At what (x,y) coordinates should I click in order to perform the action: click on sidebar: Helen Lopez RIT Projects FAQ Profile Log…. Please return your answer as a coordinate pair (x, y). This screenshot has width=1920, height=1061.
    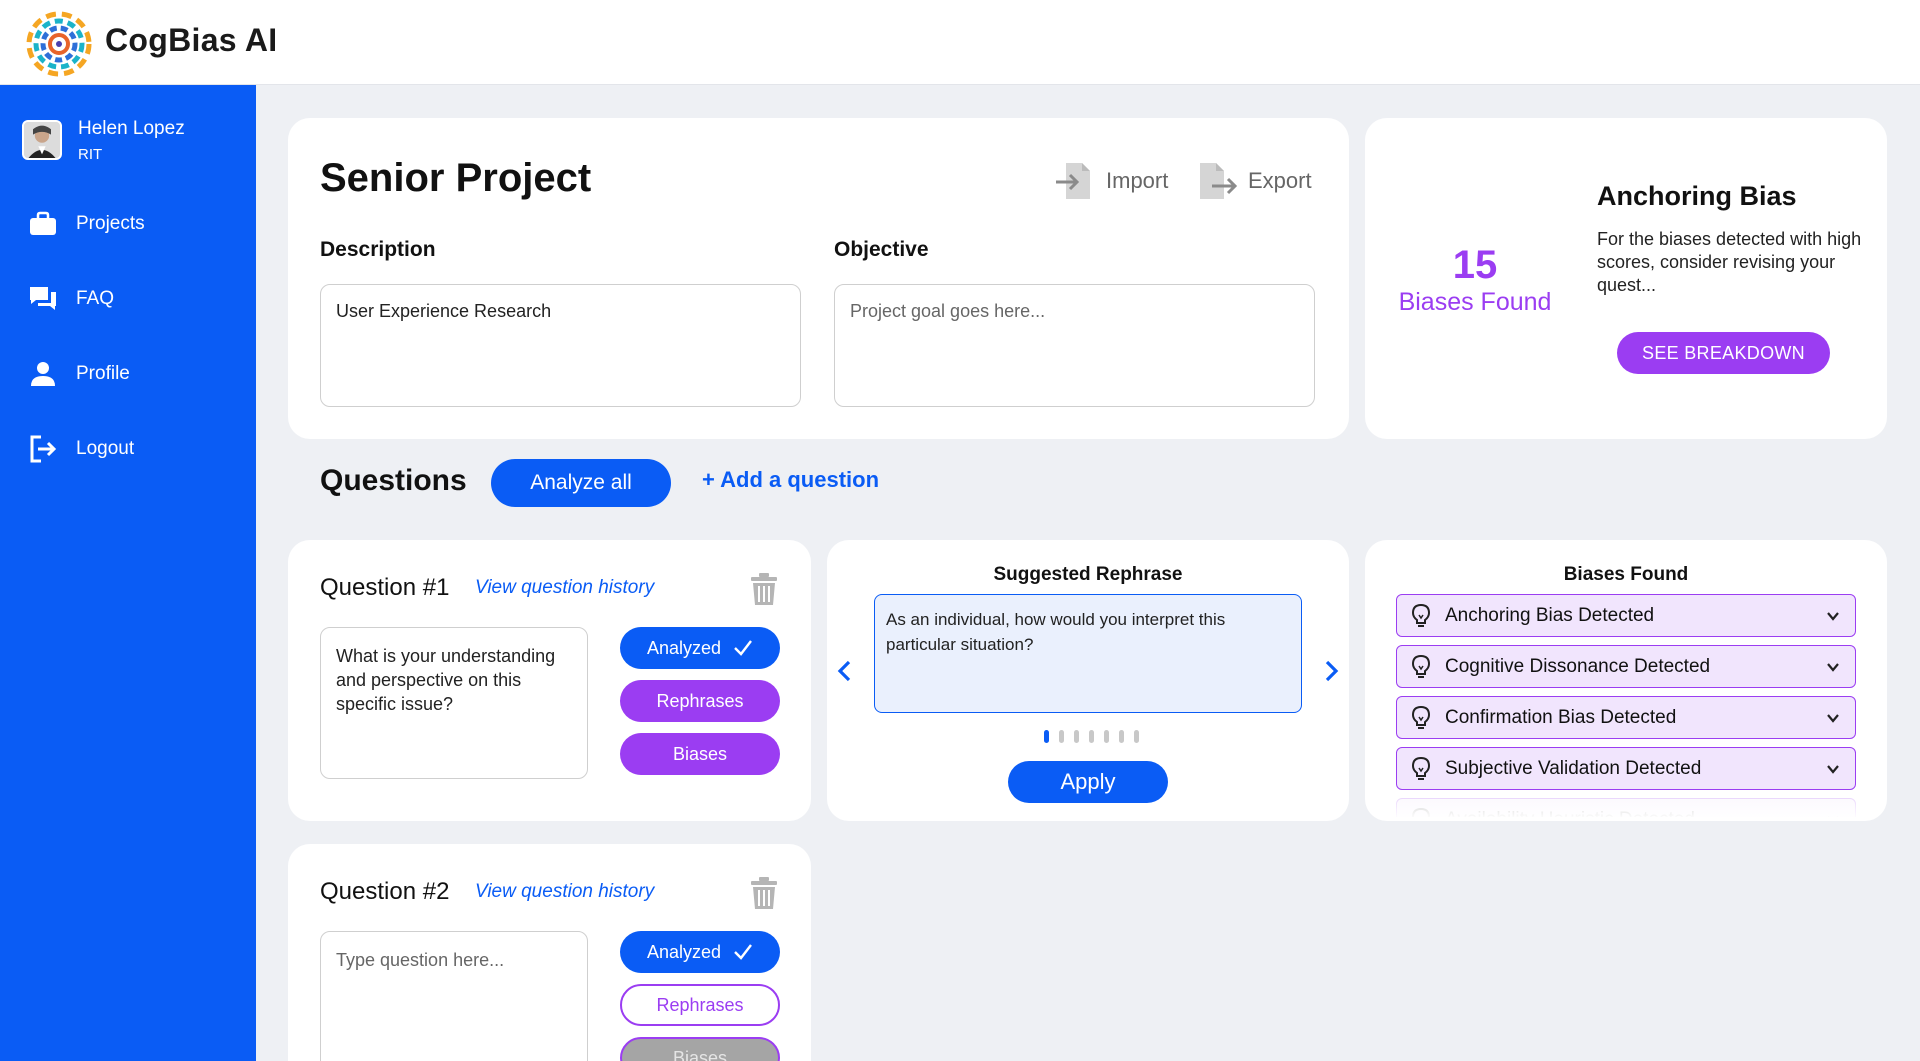
    Looking at the image, I should click on (128, 573).